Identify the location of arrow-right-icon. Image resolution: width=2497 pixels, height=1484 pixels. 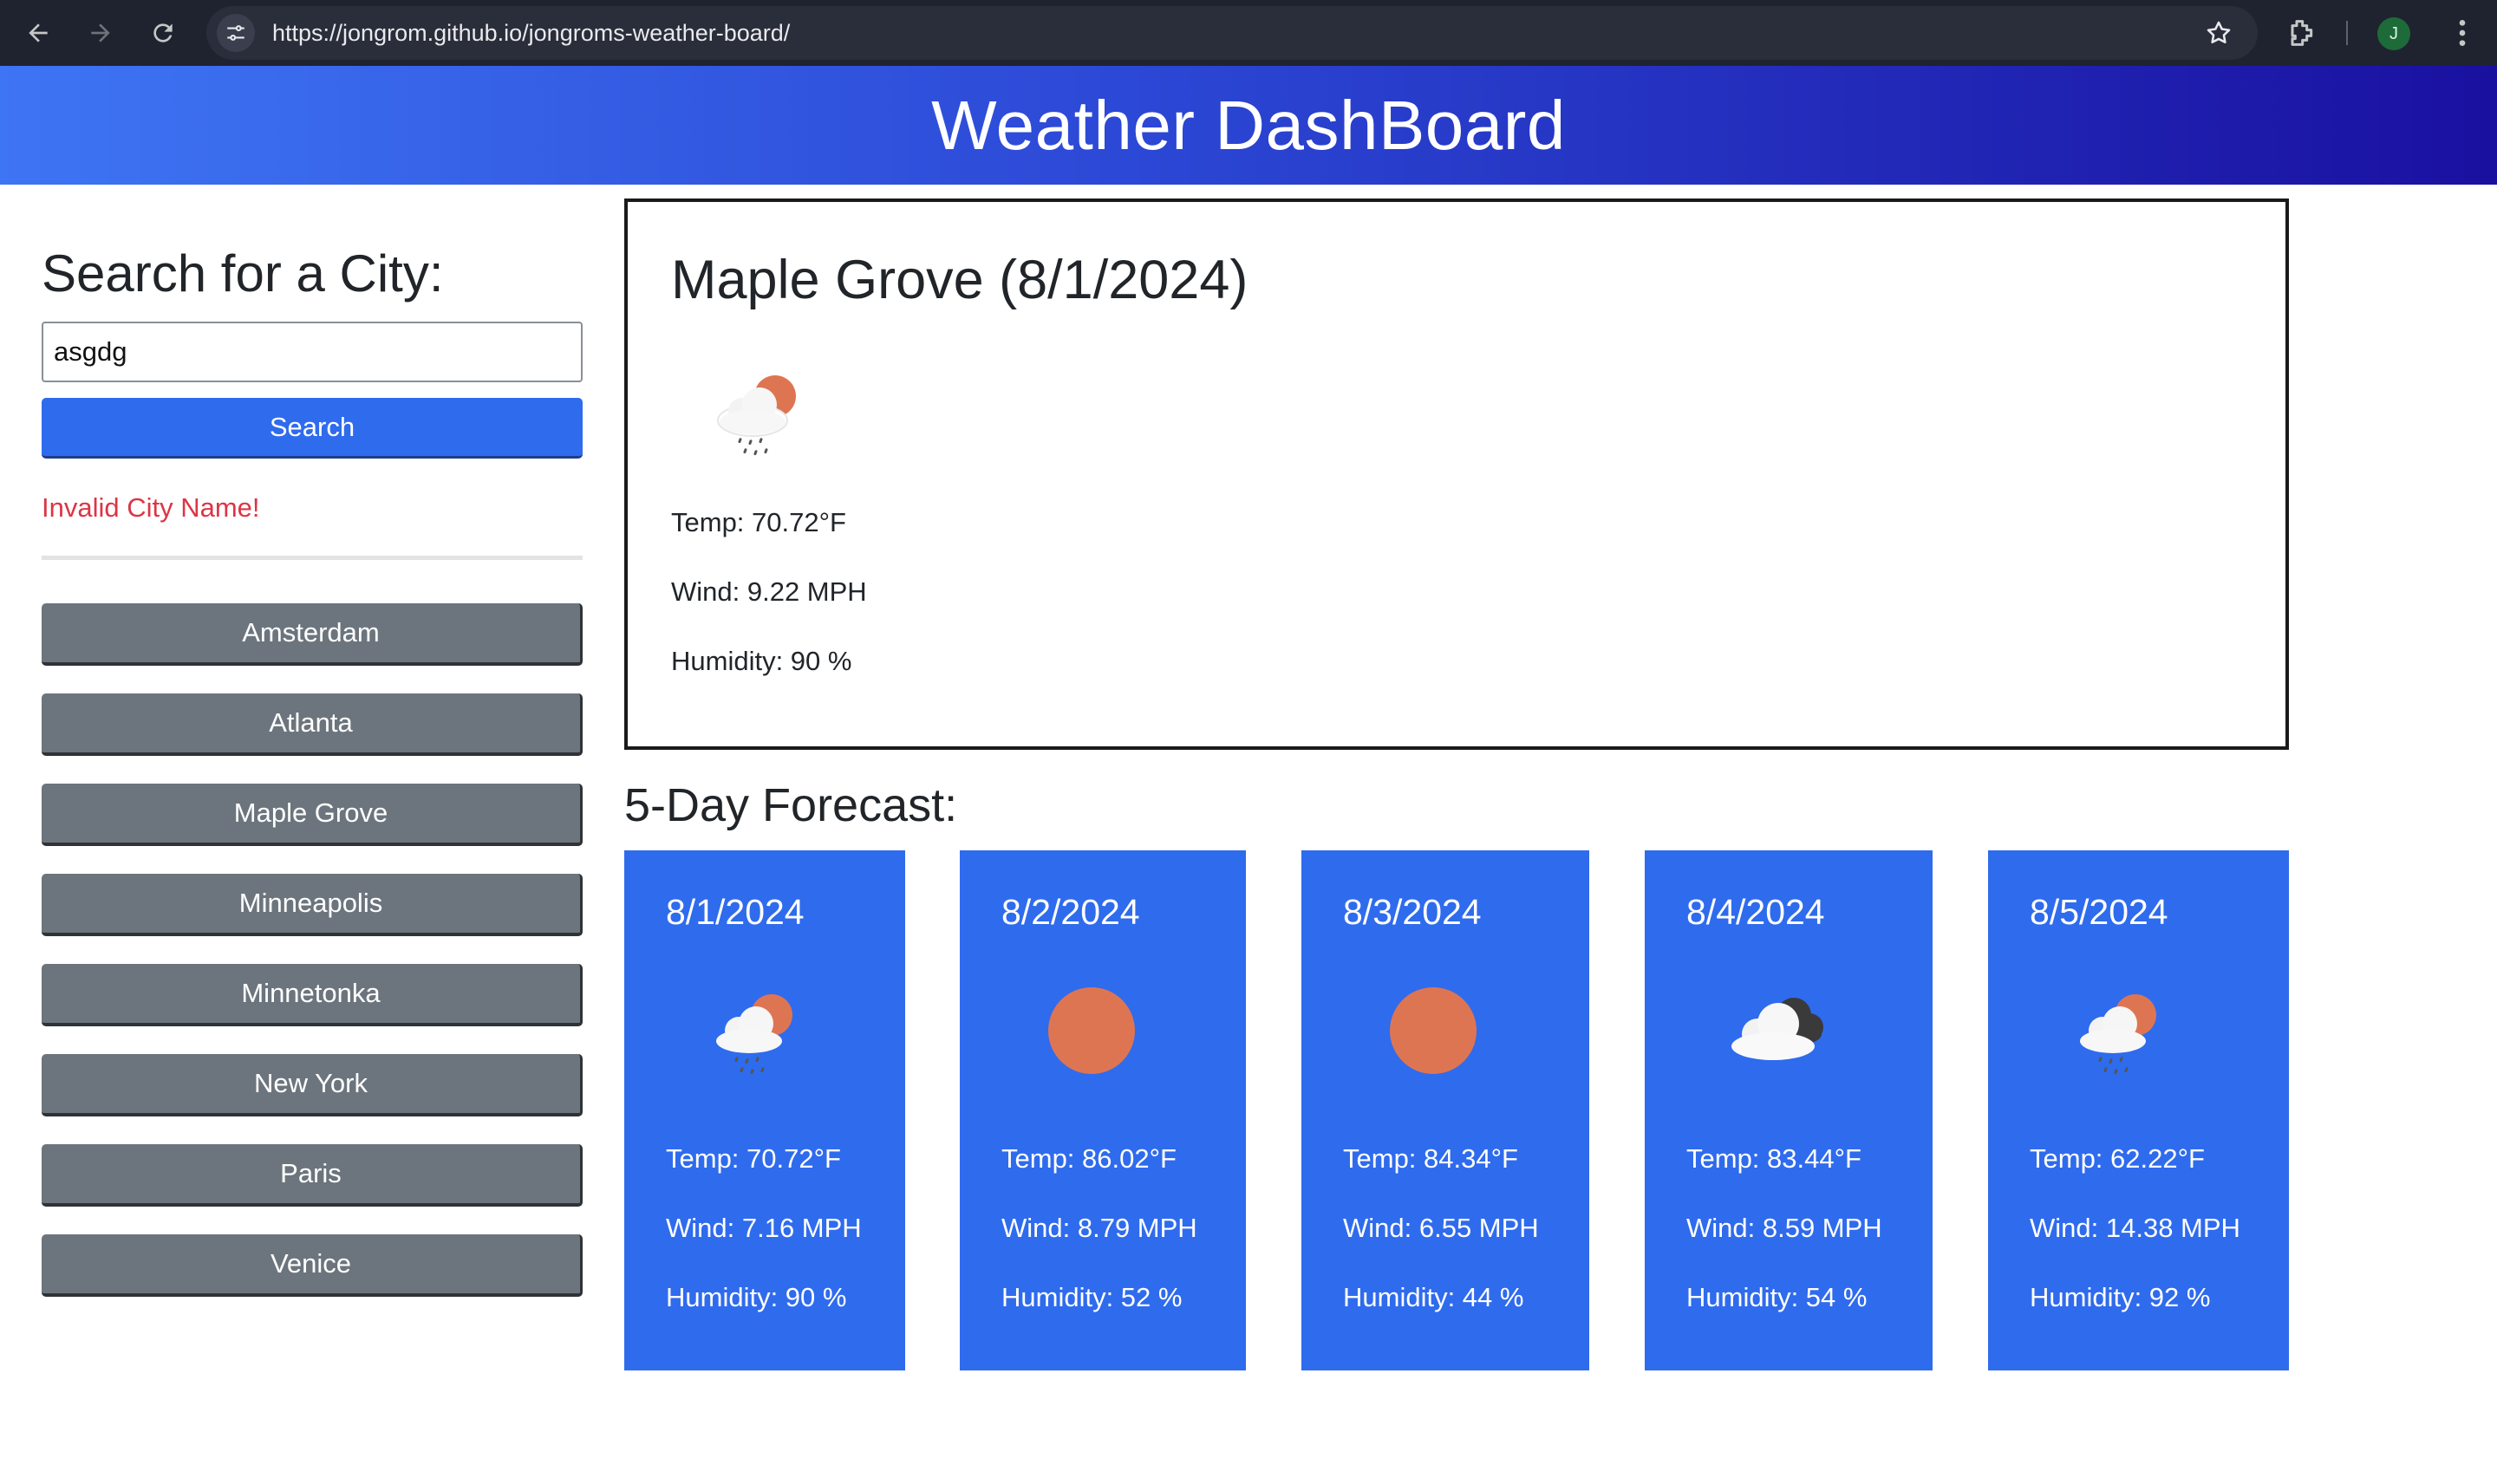
(100, 32).